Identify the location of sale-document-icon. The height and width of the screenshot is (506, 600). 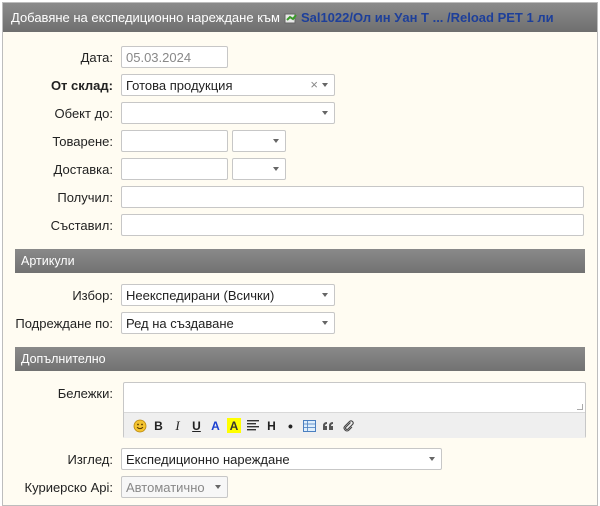
(291, 19).